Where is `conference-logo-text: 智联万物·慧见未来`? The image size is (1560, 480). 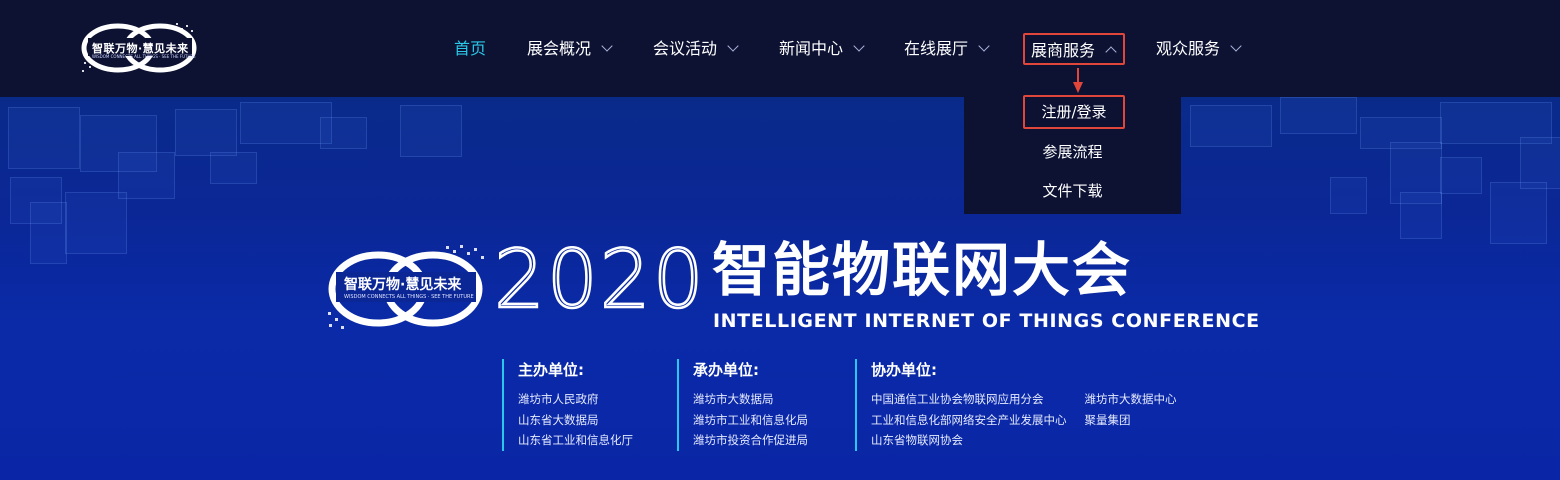 conference-logo-text: 智联万物·慧见未来 is located at coordinates (403, 285).